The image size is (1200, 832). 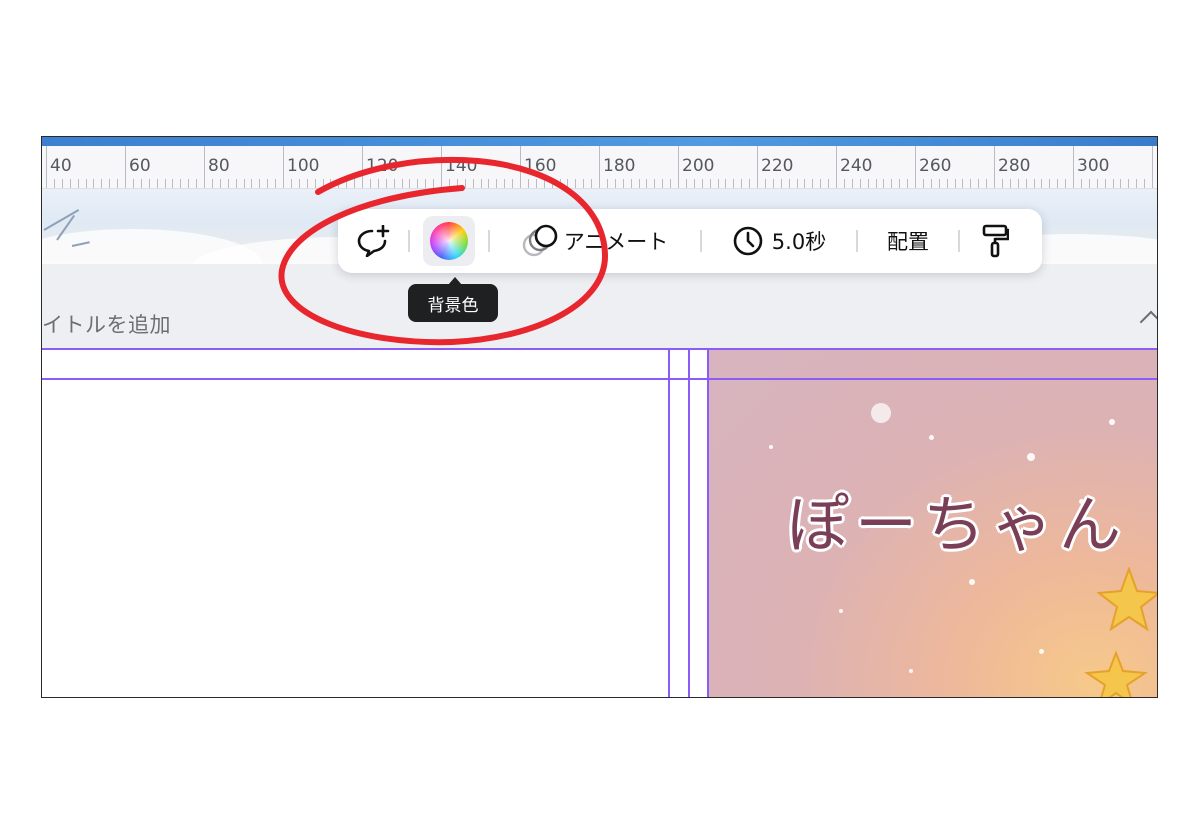 I want to click on ruler-label: 160, so click(x=540, y=166).